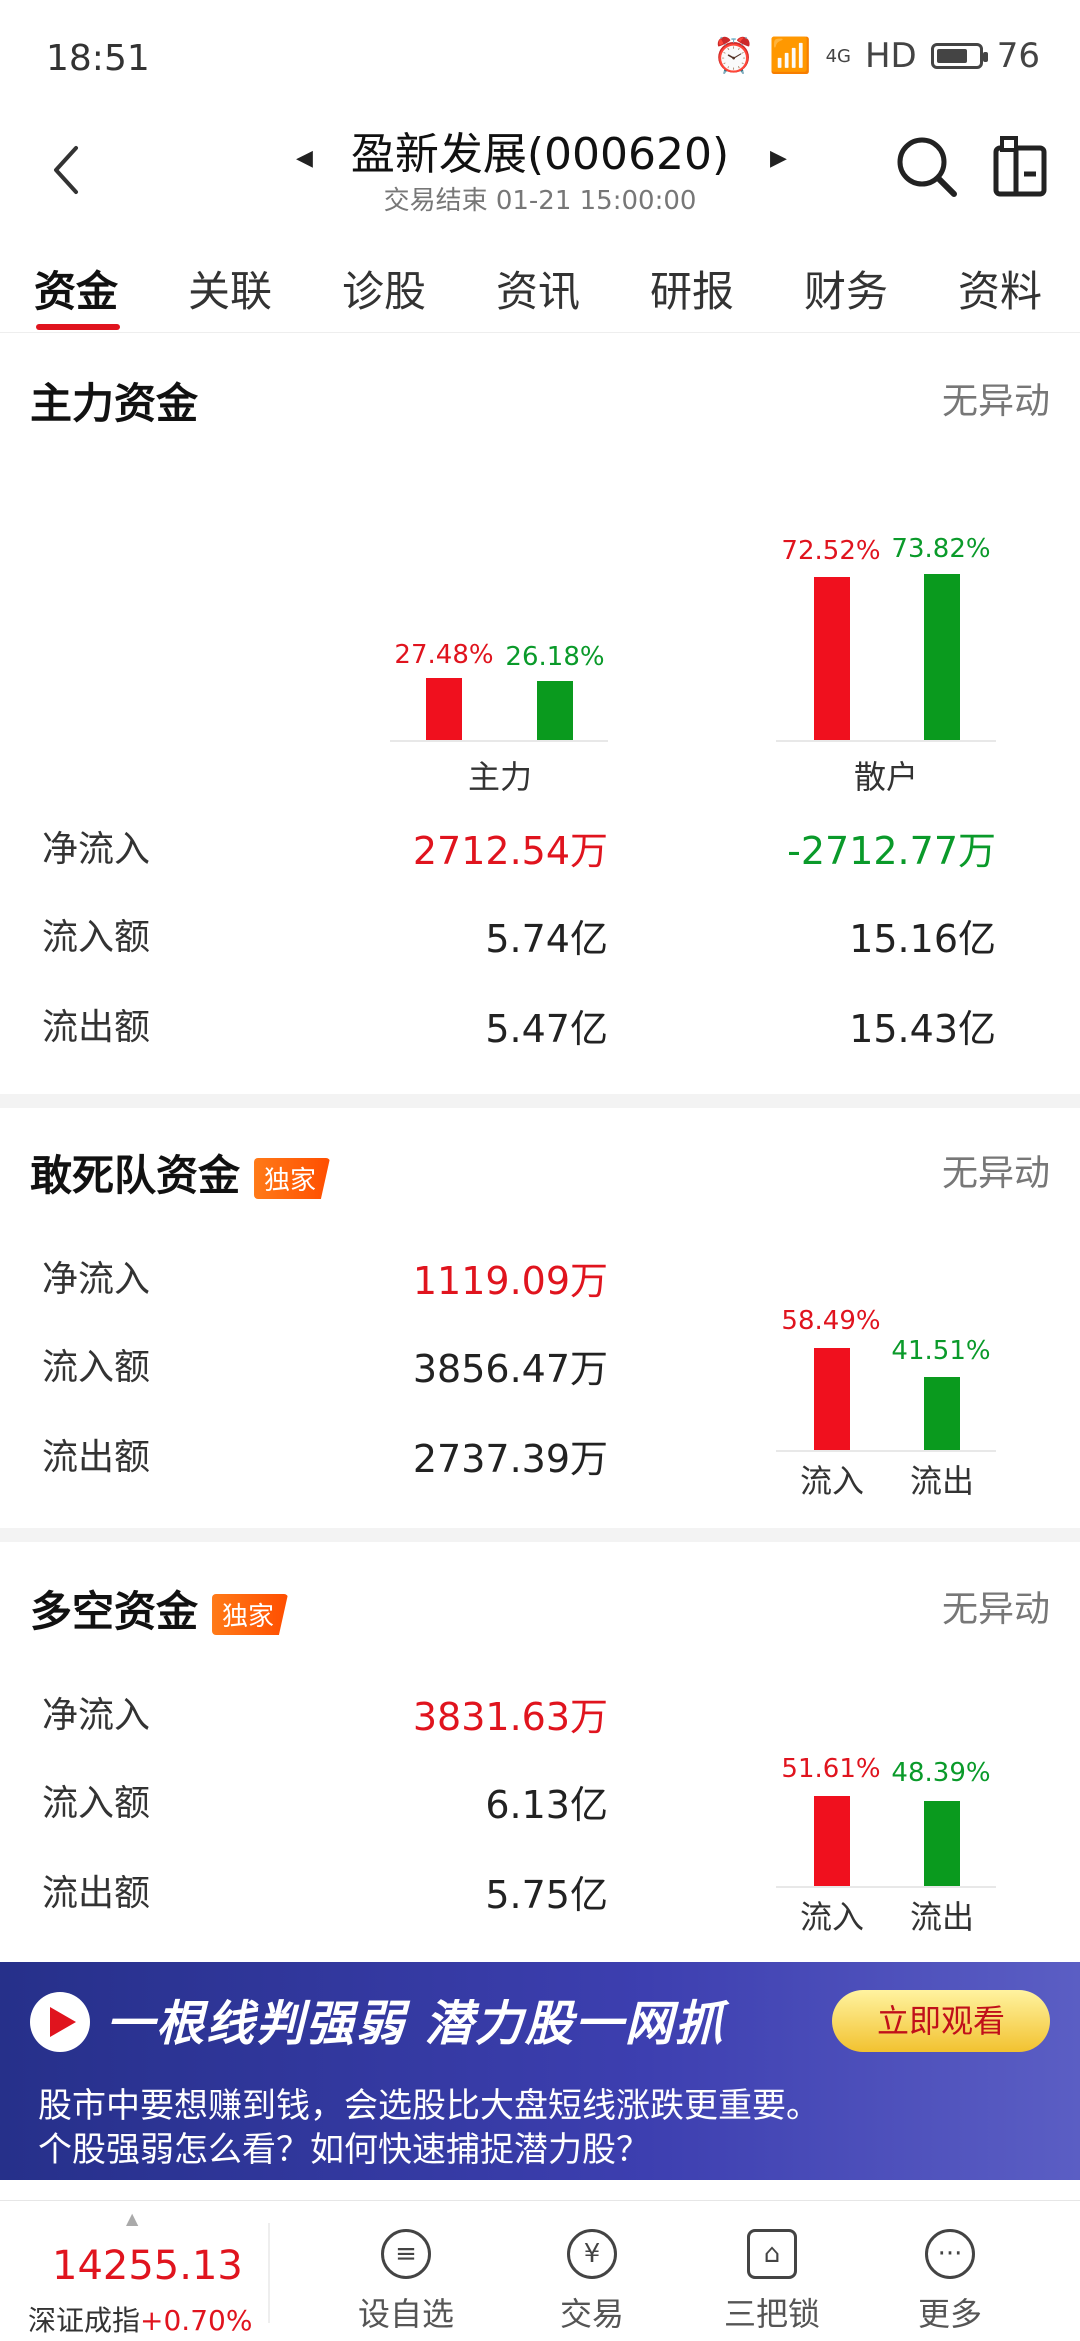 This screenshot has height=2341, width=1080. What do you see at coordinates (230, 288) in the screenshot?
I see `tab-related: 关联` at bounding box center [230, 288].